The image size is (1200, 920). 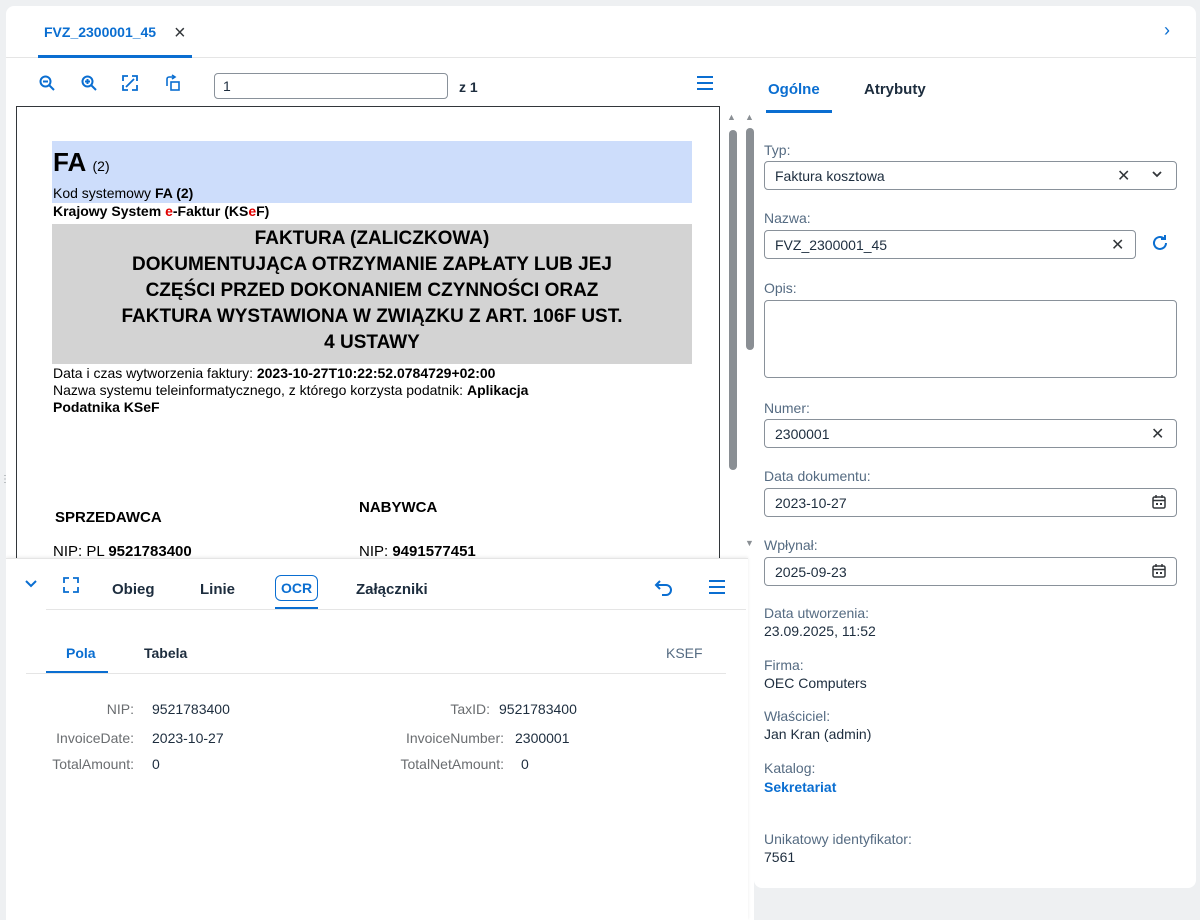 I want to click on numer-value: 2300001, so click(x=802, y=433).